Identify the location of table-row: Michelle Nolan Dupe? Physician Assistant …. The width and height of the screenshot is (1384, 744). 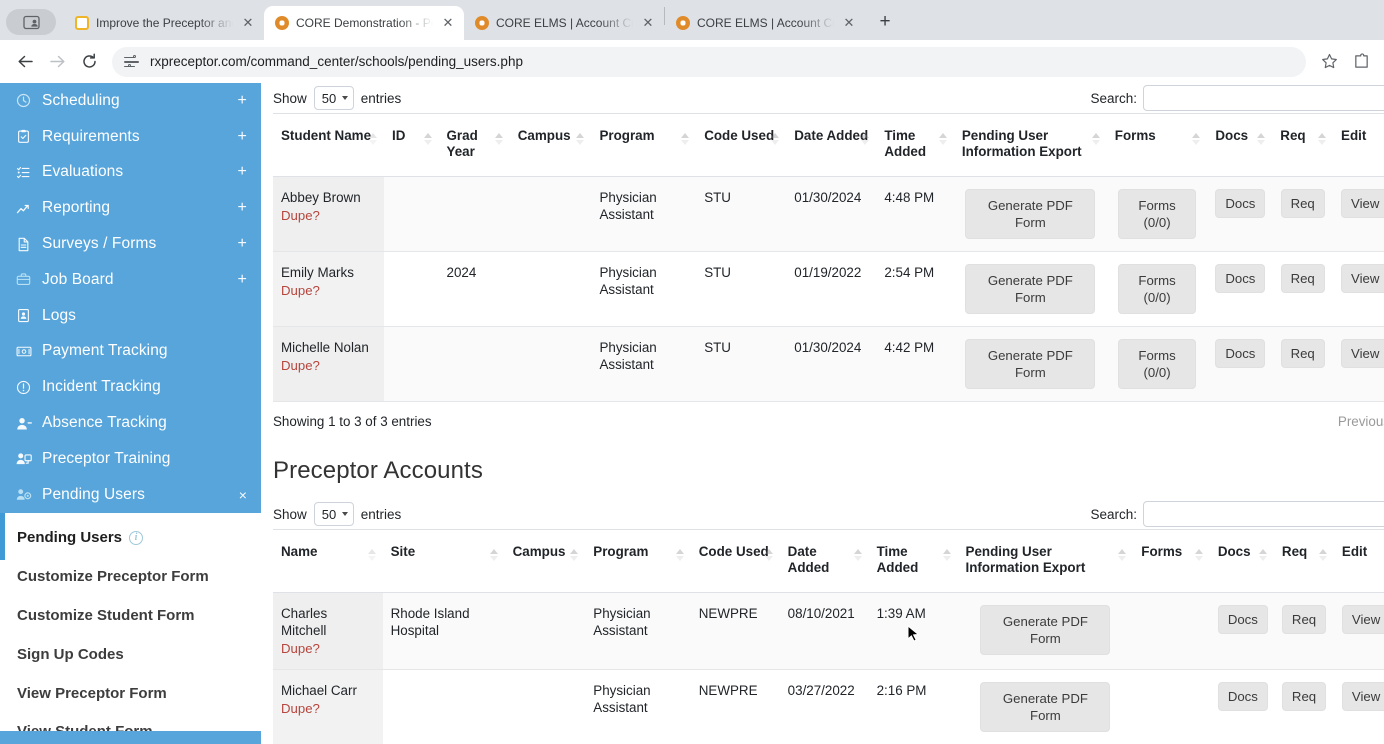
(828, 364).